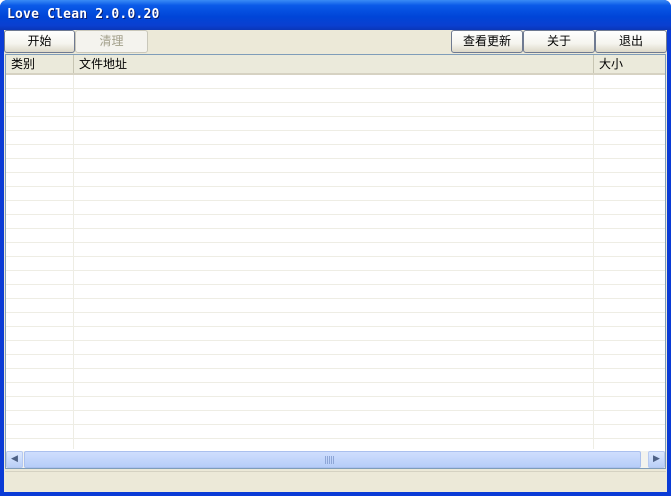 This screenshot has width=671, height=496. I want to click on status-bar, so click(335, 481).